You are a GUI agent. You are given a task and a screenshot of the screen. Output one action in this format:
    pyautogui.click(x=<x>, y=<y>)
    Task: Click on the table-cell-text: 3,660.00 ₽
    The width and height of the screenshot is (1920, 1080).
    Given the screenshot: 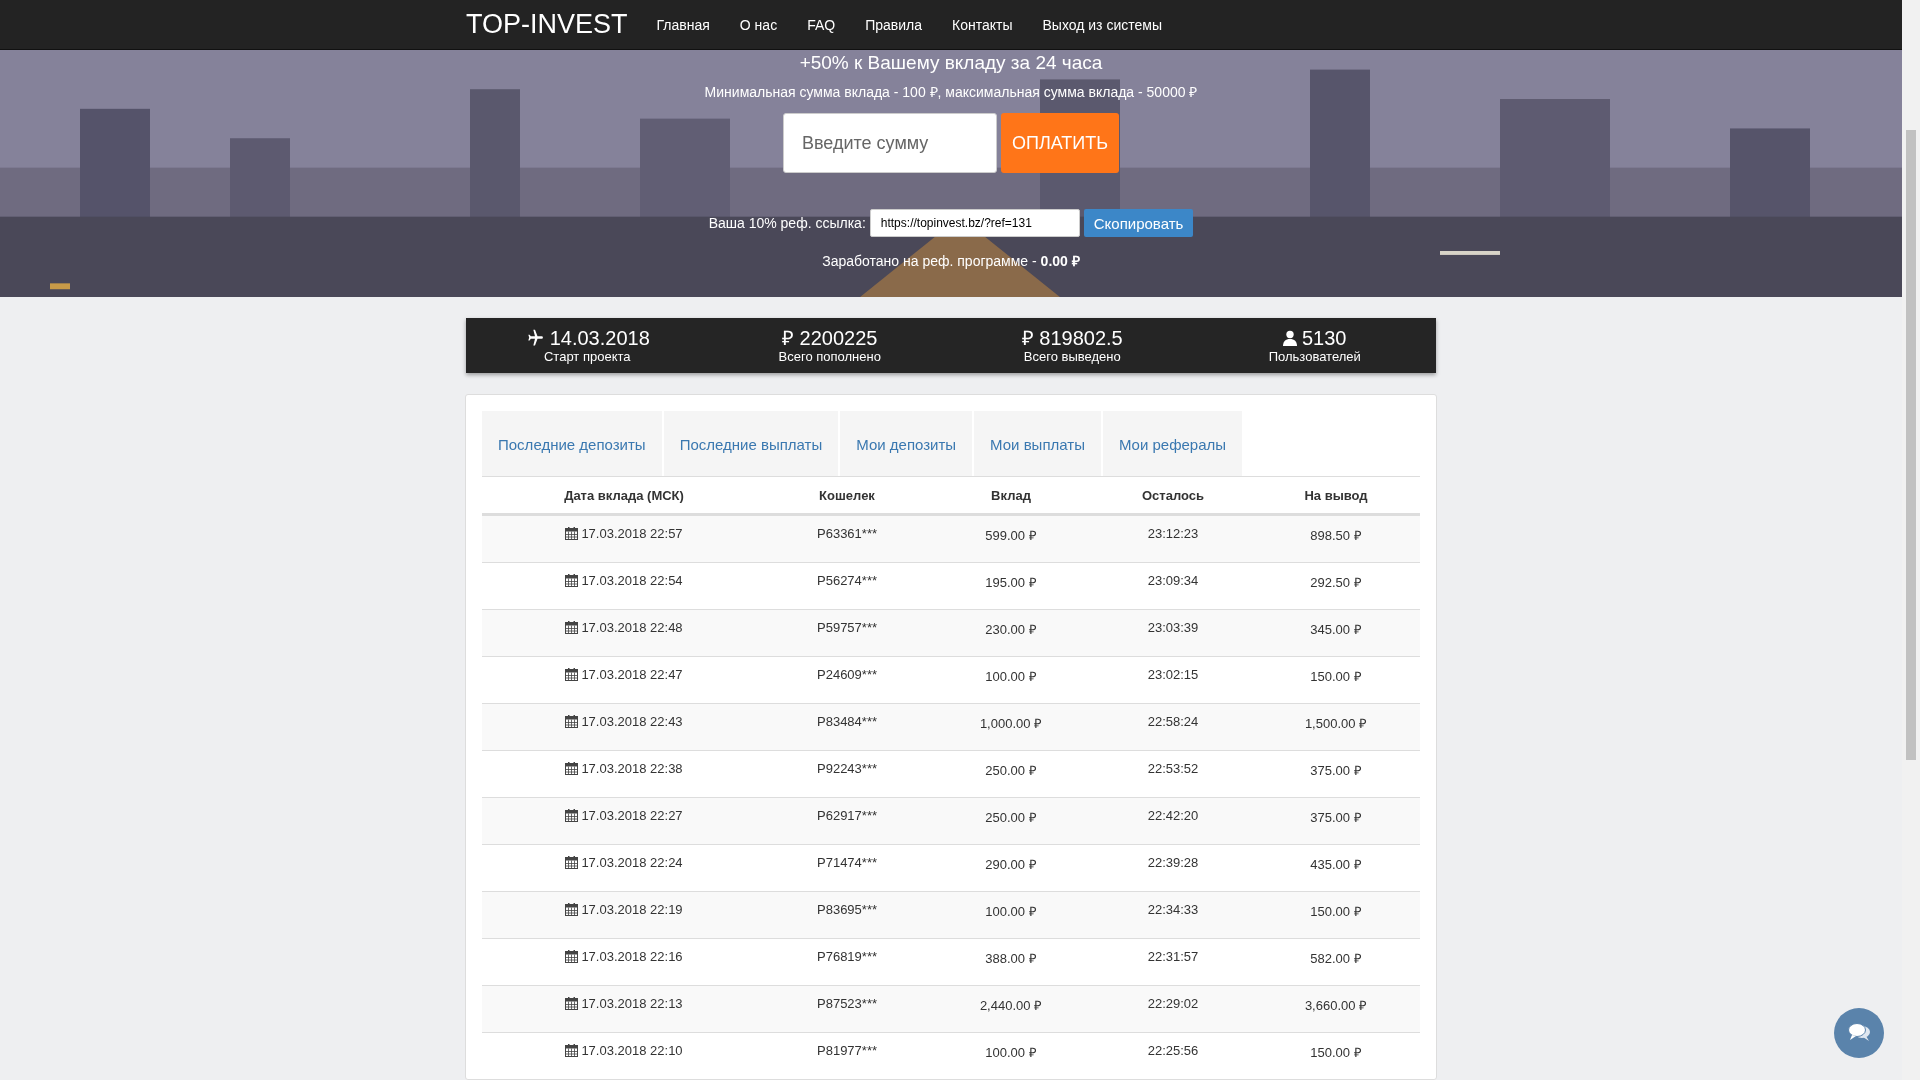 What is the action you would take?
    pyautogui.click(x=1336, y=1005)
    